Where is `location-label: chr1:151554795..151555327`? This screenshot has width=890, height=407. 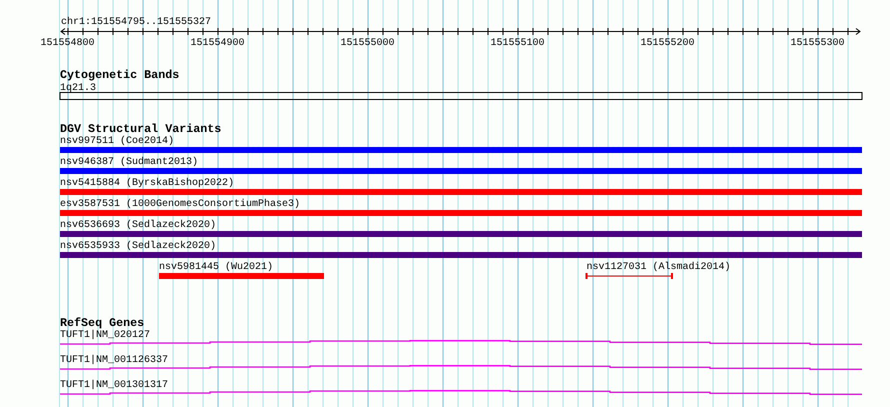 location-label: chr1:151554795..151555327 is located at coordinates (136, 22).